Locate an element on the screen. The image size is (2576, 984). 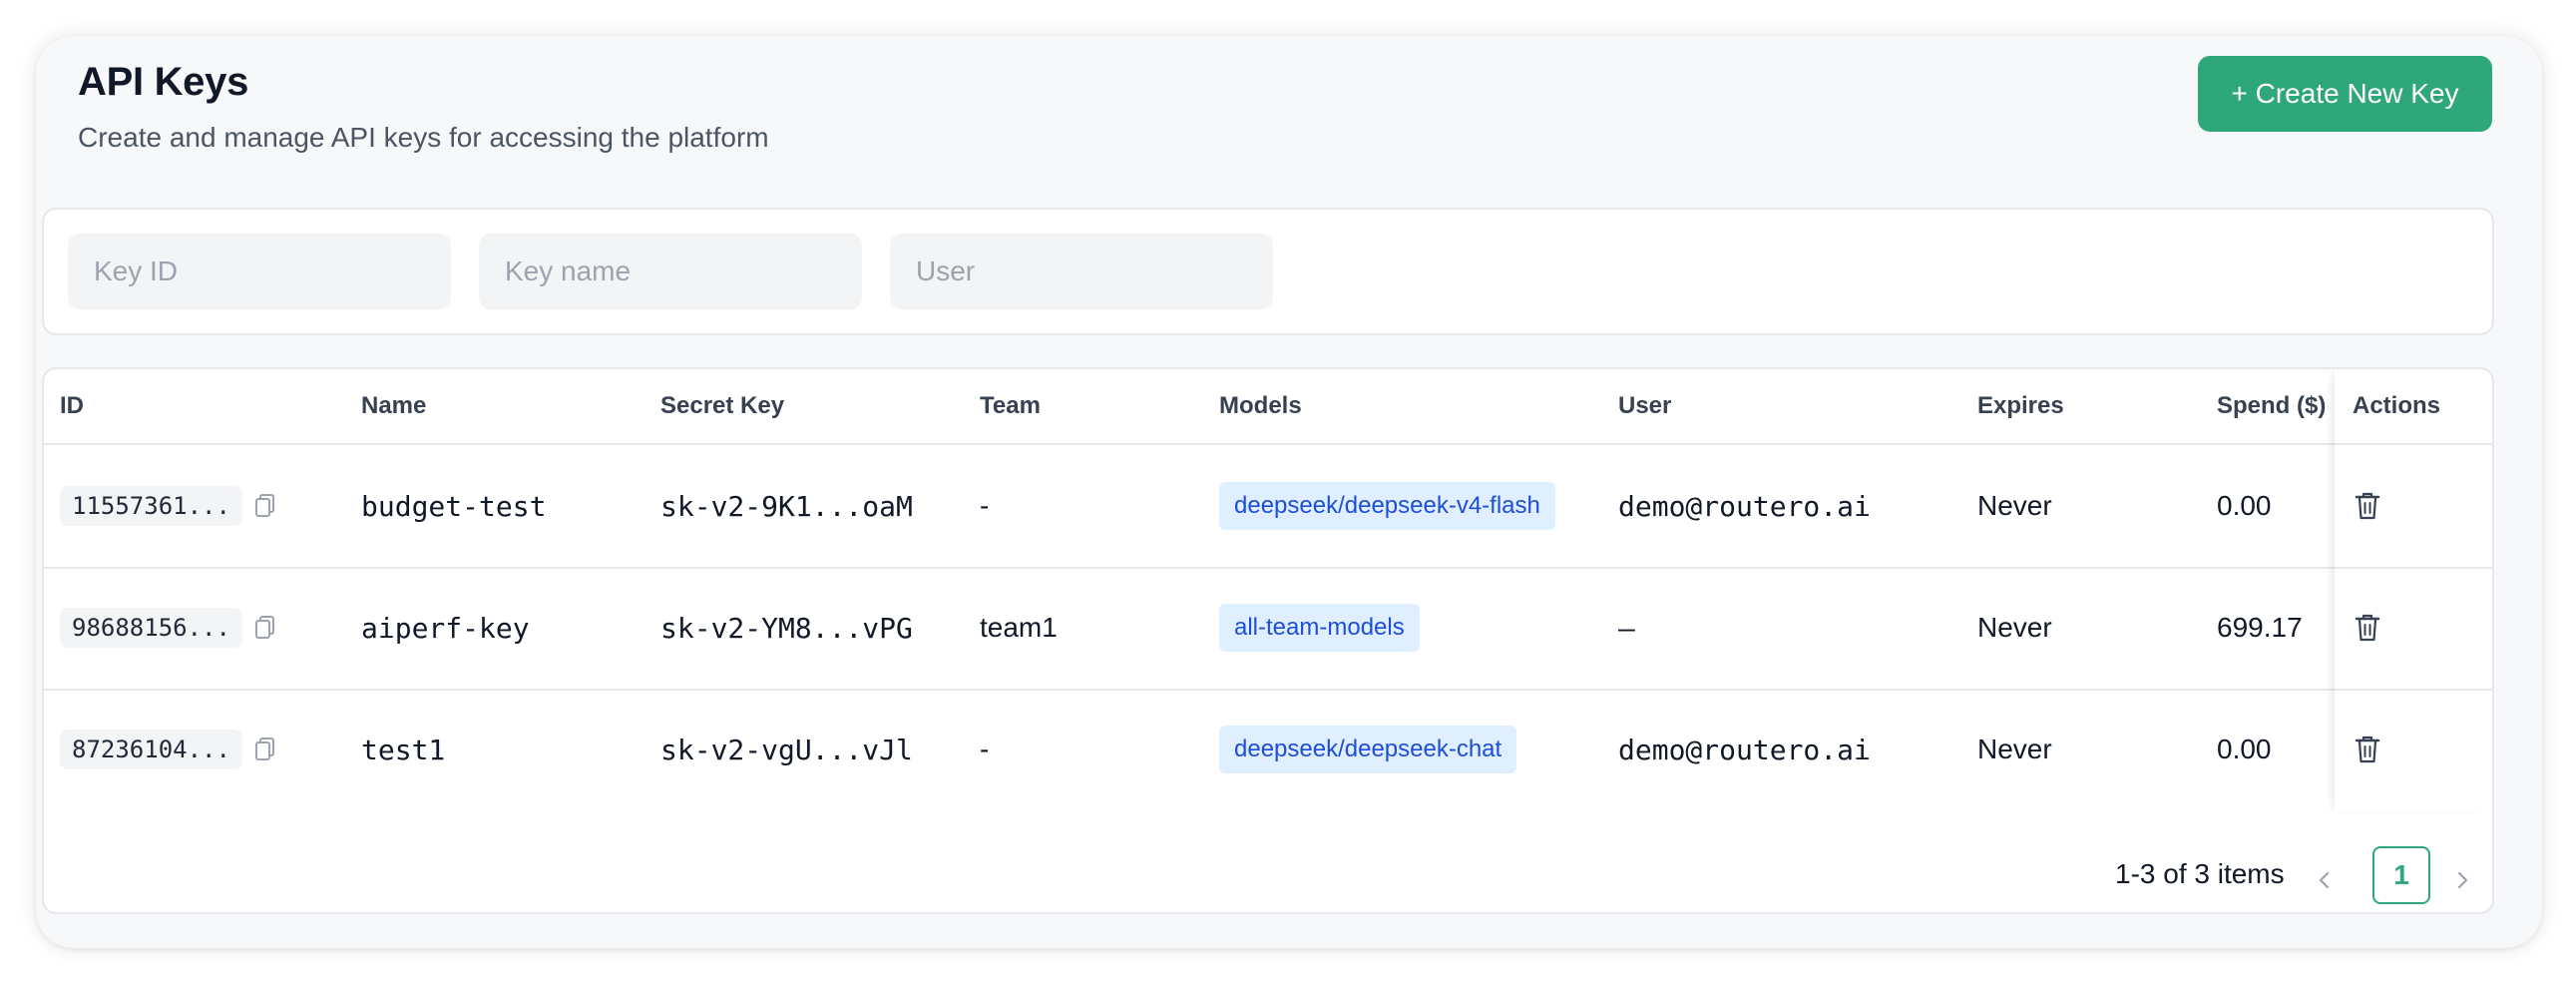
column-header-models: Models is located at coordinates (1260, 405).